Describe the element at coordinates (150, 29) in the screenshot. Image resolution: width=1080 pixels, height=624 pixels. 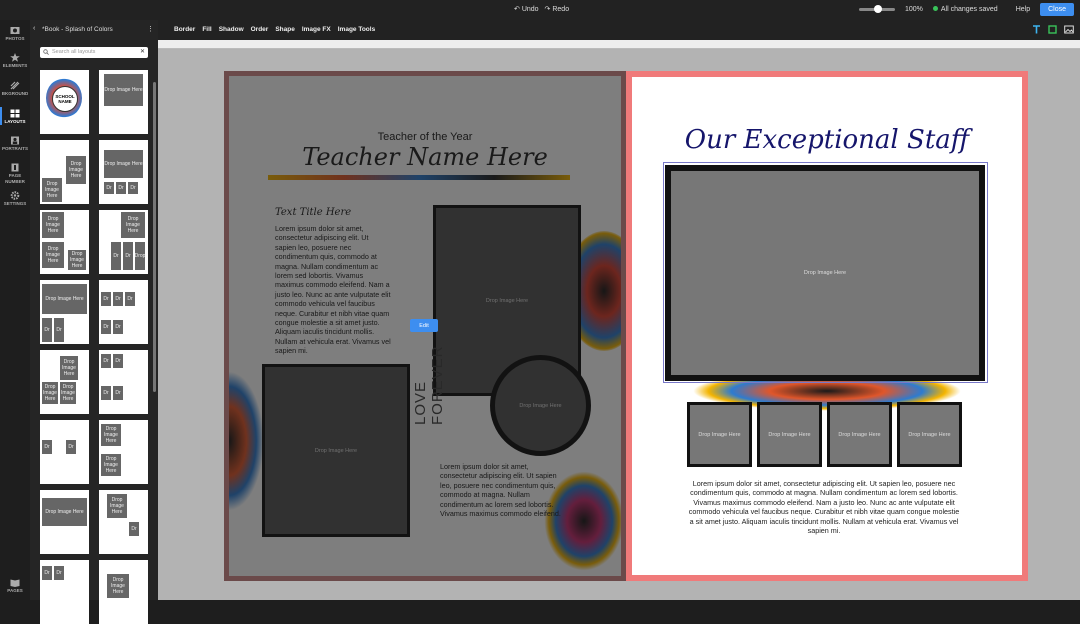
I see `more-options-icon: ⋮` at that location.